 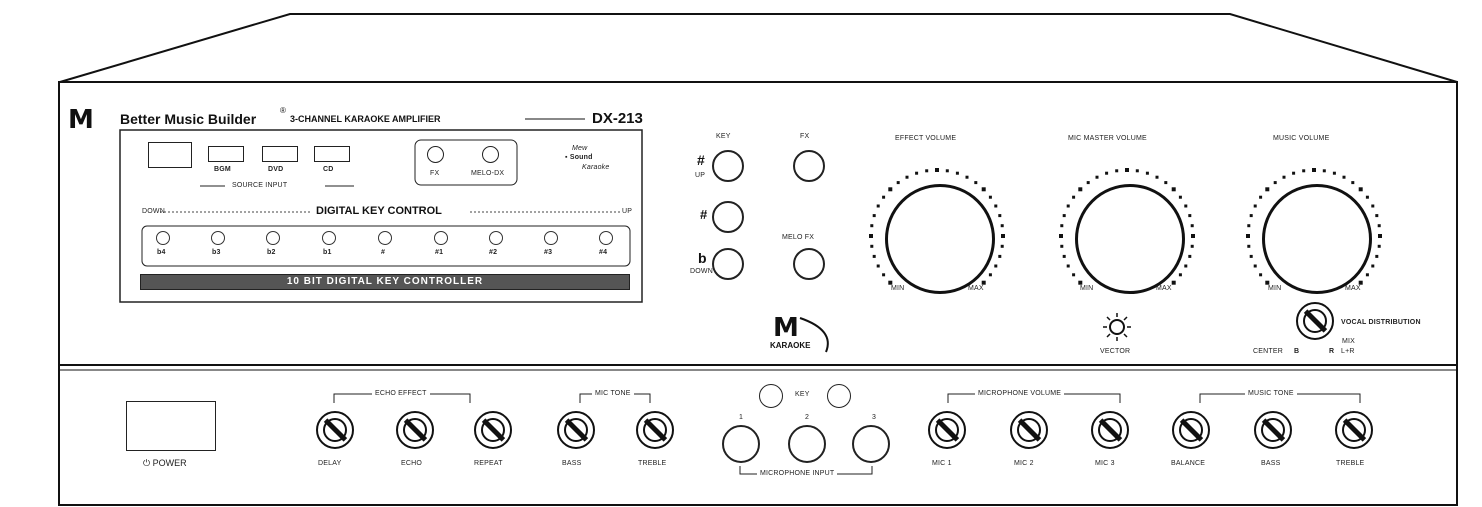 What do you see at coordinates (613, 393) in the screenshot?
I see `mic-tone-label: MIC TONE` at bounding box center [613, 393].